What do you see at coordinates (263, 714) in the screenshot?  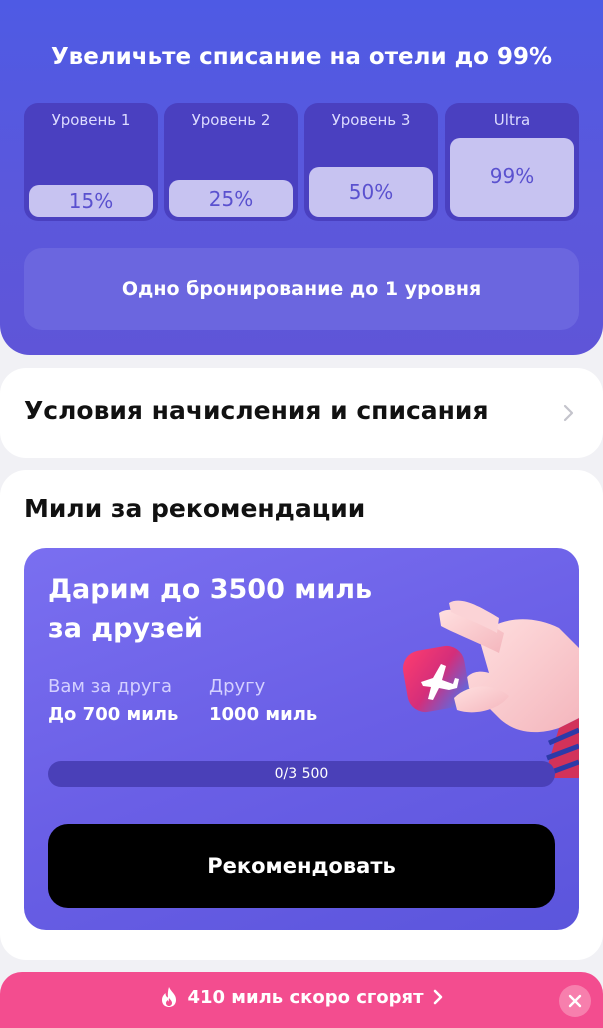 I see `friend-gets-value: 1000 миль` at bounding box center [263, 714].